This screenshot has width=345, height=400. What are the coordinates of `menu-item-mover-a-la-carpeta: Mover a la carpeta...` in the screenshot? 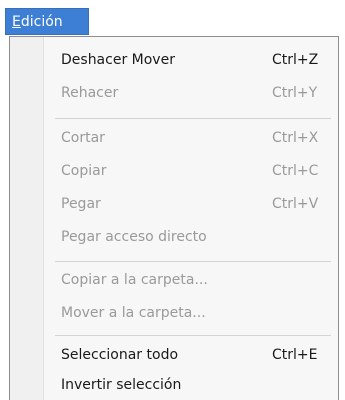 It's located at (174, 313).